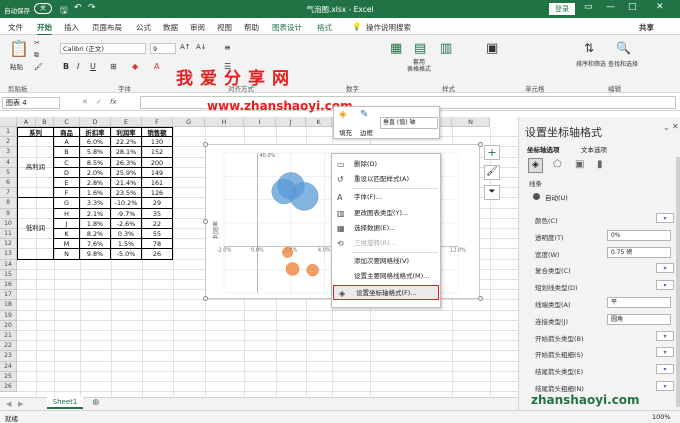 This screenshot has width=680, height=423. Describe the element at coordinates (386, 164) in the screenshot. I see `menu-item: ▭ 删除(D)` at that location.